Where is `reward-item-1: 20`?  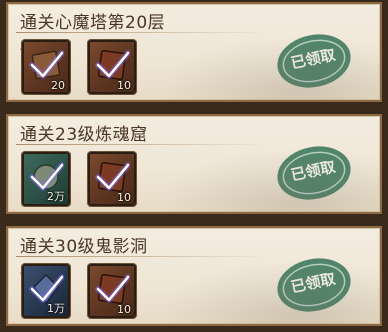 reward-item-1: 20 is located at coordinates (46, 67).